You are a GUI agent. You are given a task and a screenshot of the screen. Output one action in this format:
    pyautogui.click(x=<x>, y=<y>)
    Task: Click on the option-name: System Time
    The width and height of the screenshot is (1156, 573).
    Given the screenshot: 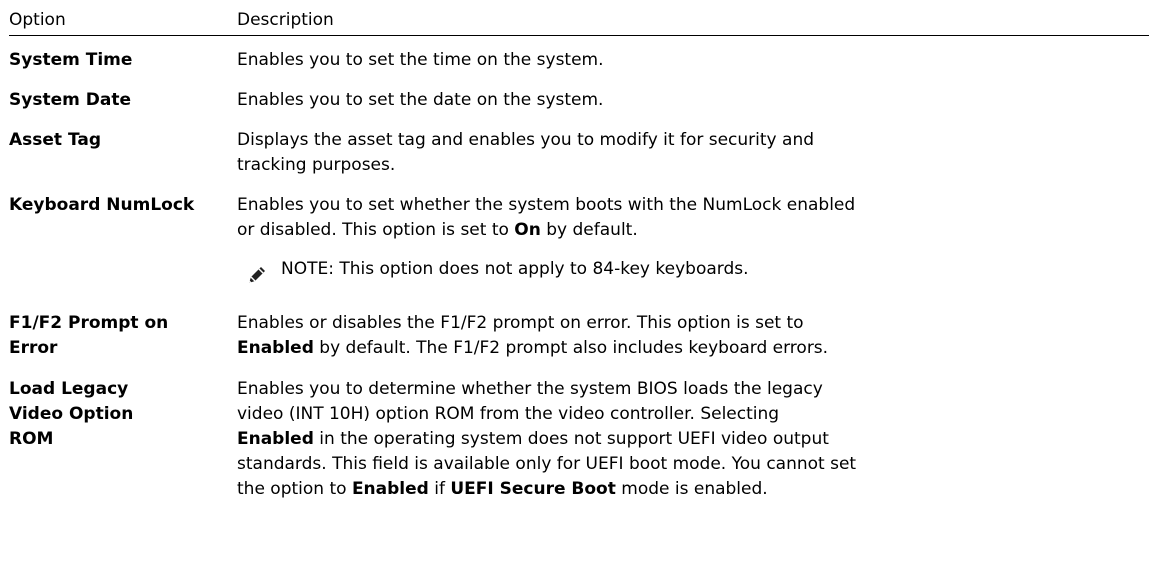 What is the action you would take?
    pyautogui.click(x=71, y=60)
    